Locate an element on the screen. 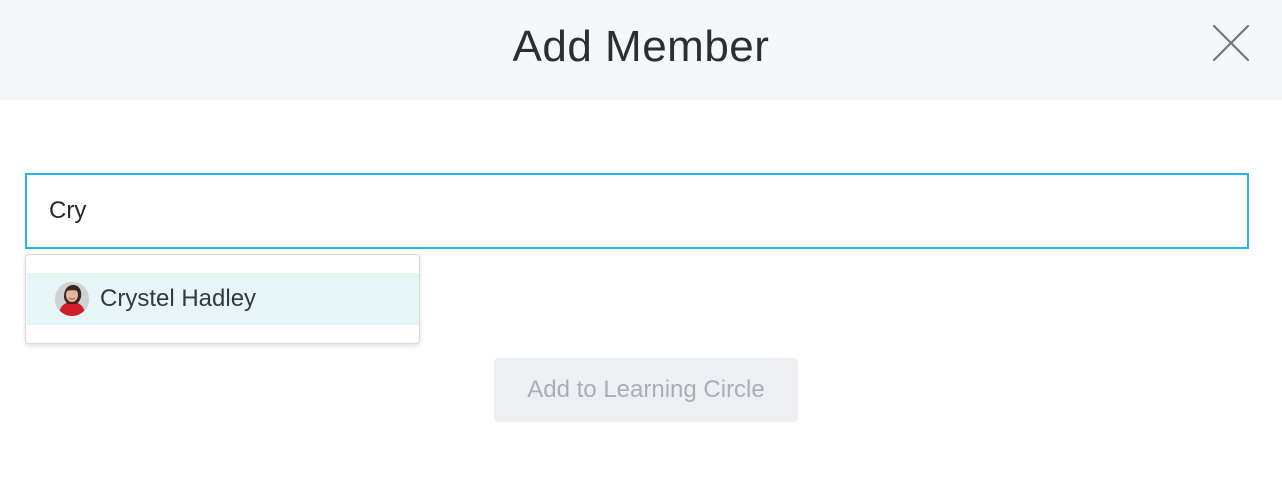 The height and width of the screenshot is (478, 1282). suggestion-dropdown: Crystel Hadley is located at coordinates (222, 299).